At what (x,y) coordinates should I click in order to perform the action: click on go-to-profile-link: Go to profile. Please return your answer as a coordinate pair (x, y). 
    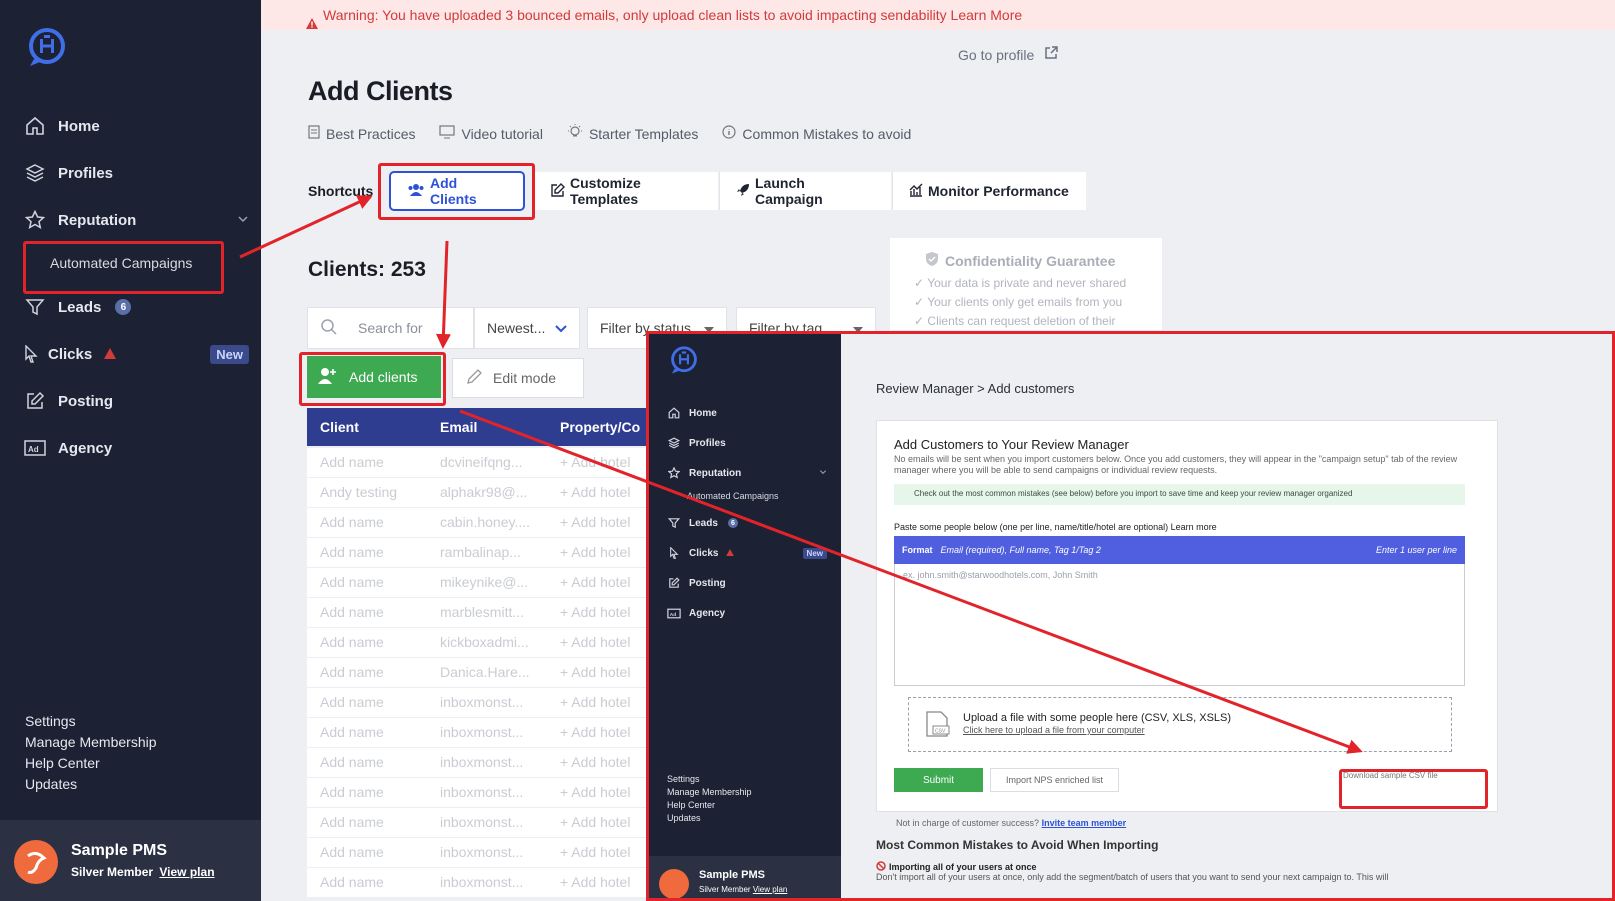
    Looking at the image, I should click on (1008, 54).